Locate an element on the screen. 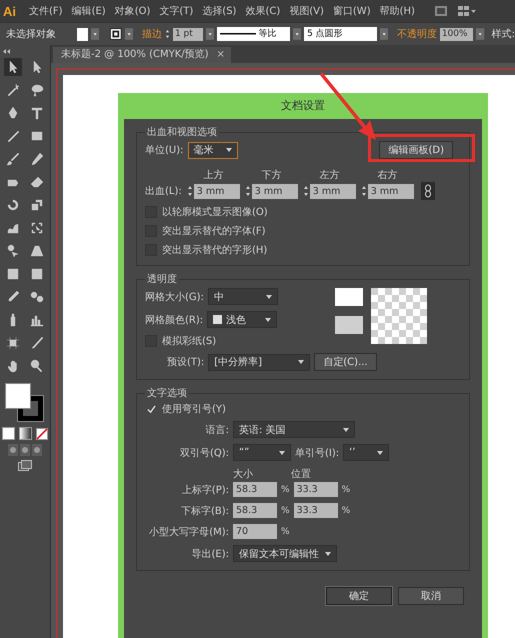 This screenshot has width=515, height=638. field-label: 预设(T): is located at coordinates (185, 362).